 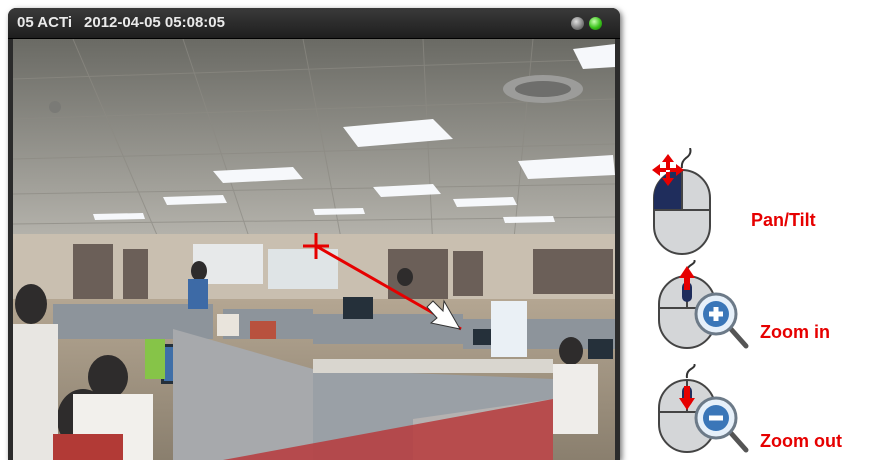 What do you see at coordinates (314, 23) in the screenshot?
I see `viewer-titlebar: 05 ACTi 2012-04-05 05:08:05` at bounding box center [314, 23].